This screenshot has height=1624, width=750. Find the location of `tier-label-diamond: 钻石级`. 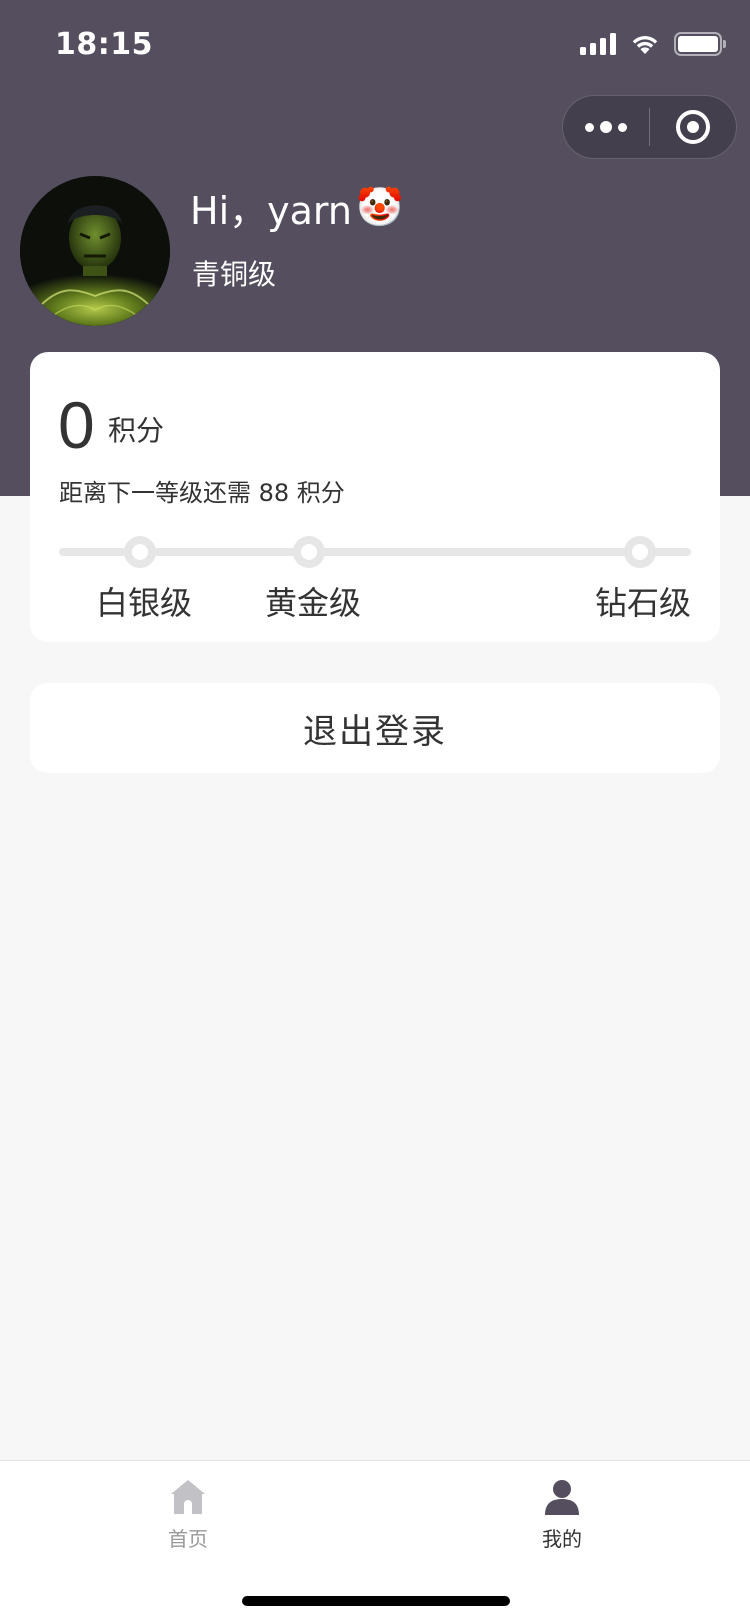

tier-label-diamond: 钻石级 is located at coordinates (643, 603).